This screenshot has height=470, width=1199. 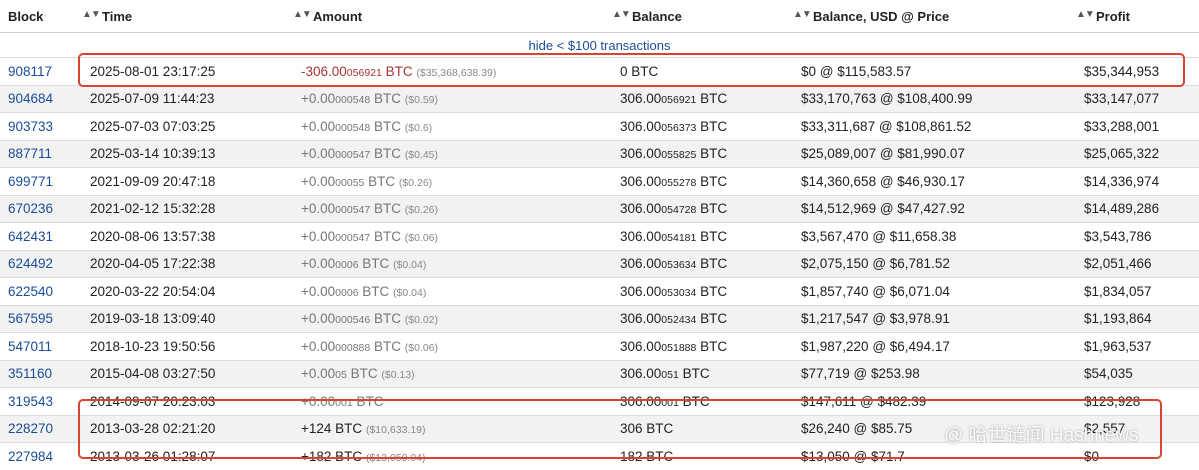 I want to click on cell-profit: $14,489,286, so click(x=1137, y=208).